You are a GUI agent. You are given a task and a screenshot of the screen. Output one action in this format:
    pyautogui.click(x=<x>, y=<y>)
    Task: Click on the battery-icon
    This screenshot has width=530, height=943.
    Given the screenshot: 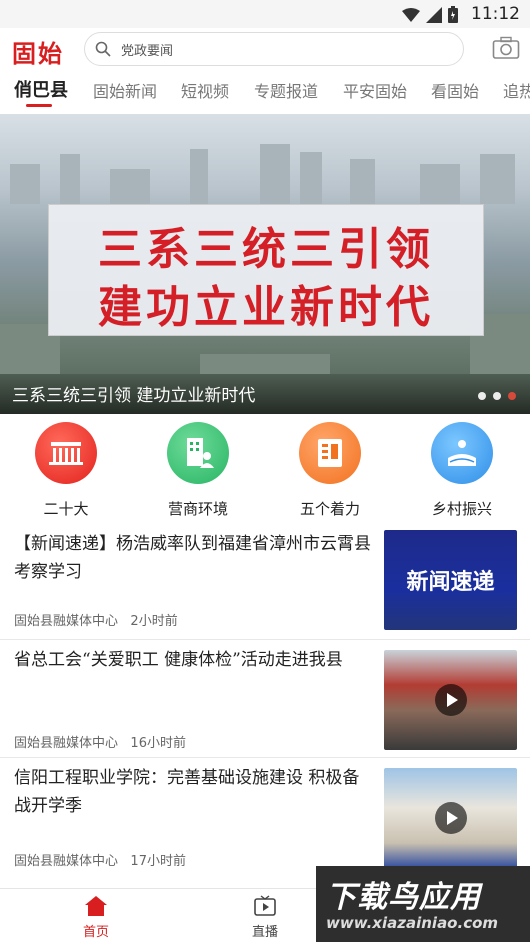 What is the action you would take?
    pyautogui.click(x=453, y=14)
    